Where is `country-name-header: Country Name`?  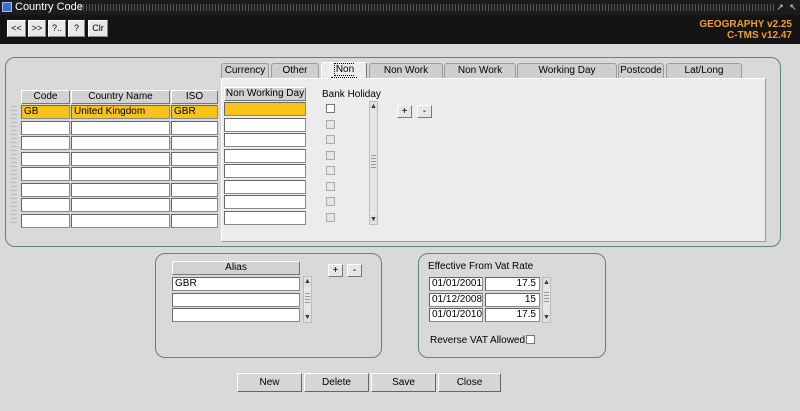 country-name-header: Country Name is located at coordinates (120, 97).